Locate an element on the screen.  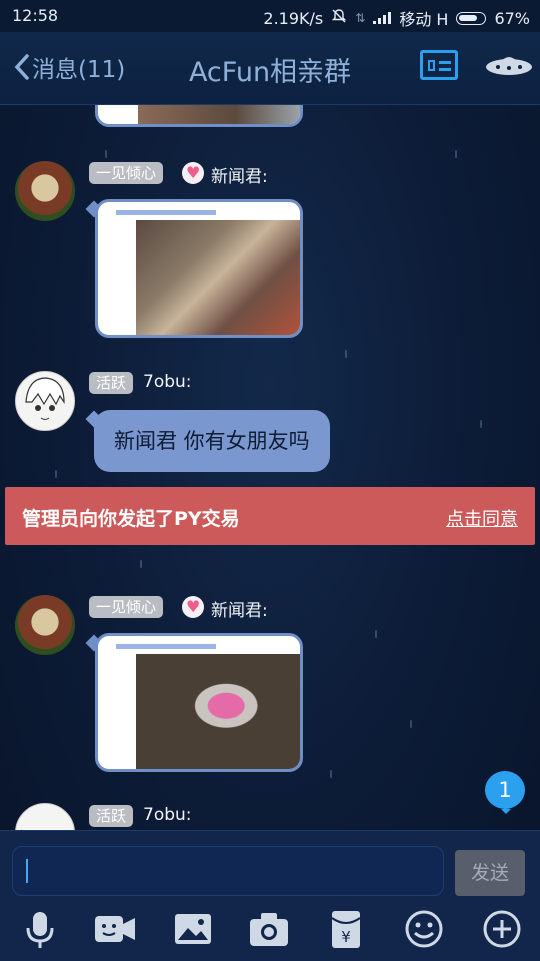
message-input-container is located at coordinates (228, 871).